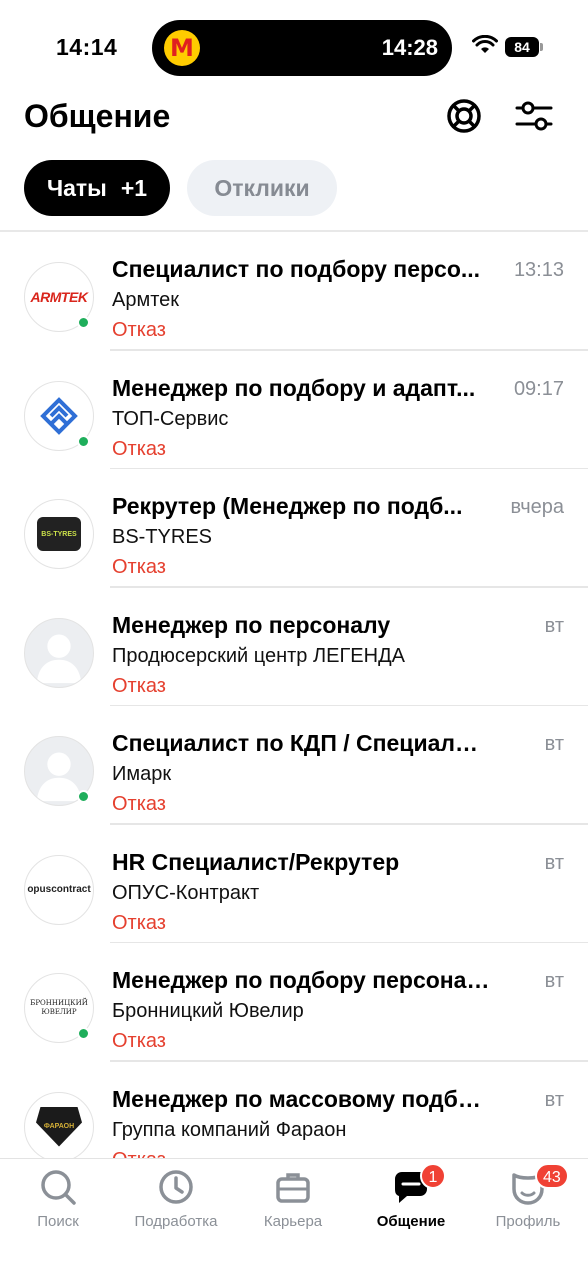 This screenshot has height=1280, width=588. What do you see at coordinates (229, 1129) in the screenshot?
I see `company-name: Группа компаний Фараон` at bounding box center [229, 1129].